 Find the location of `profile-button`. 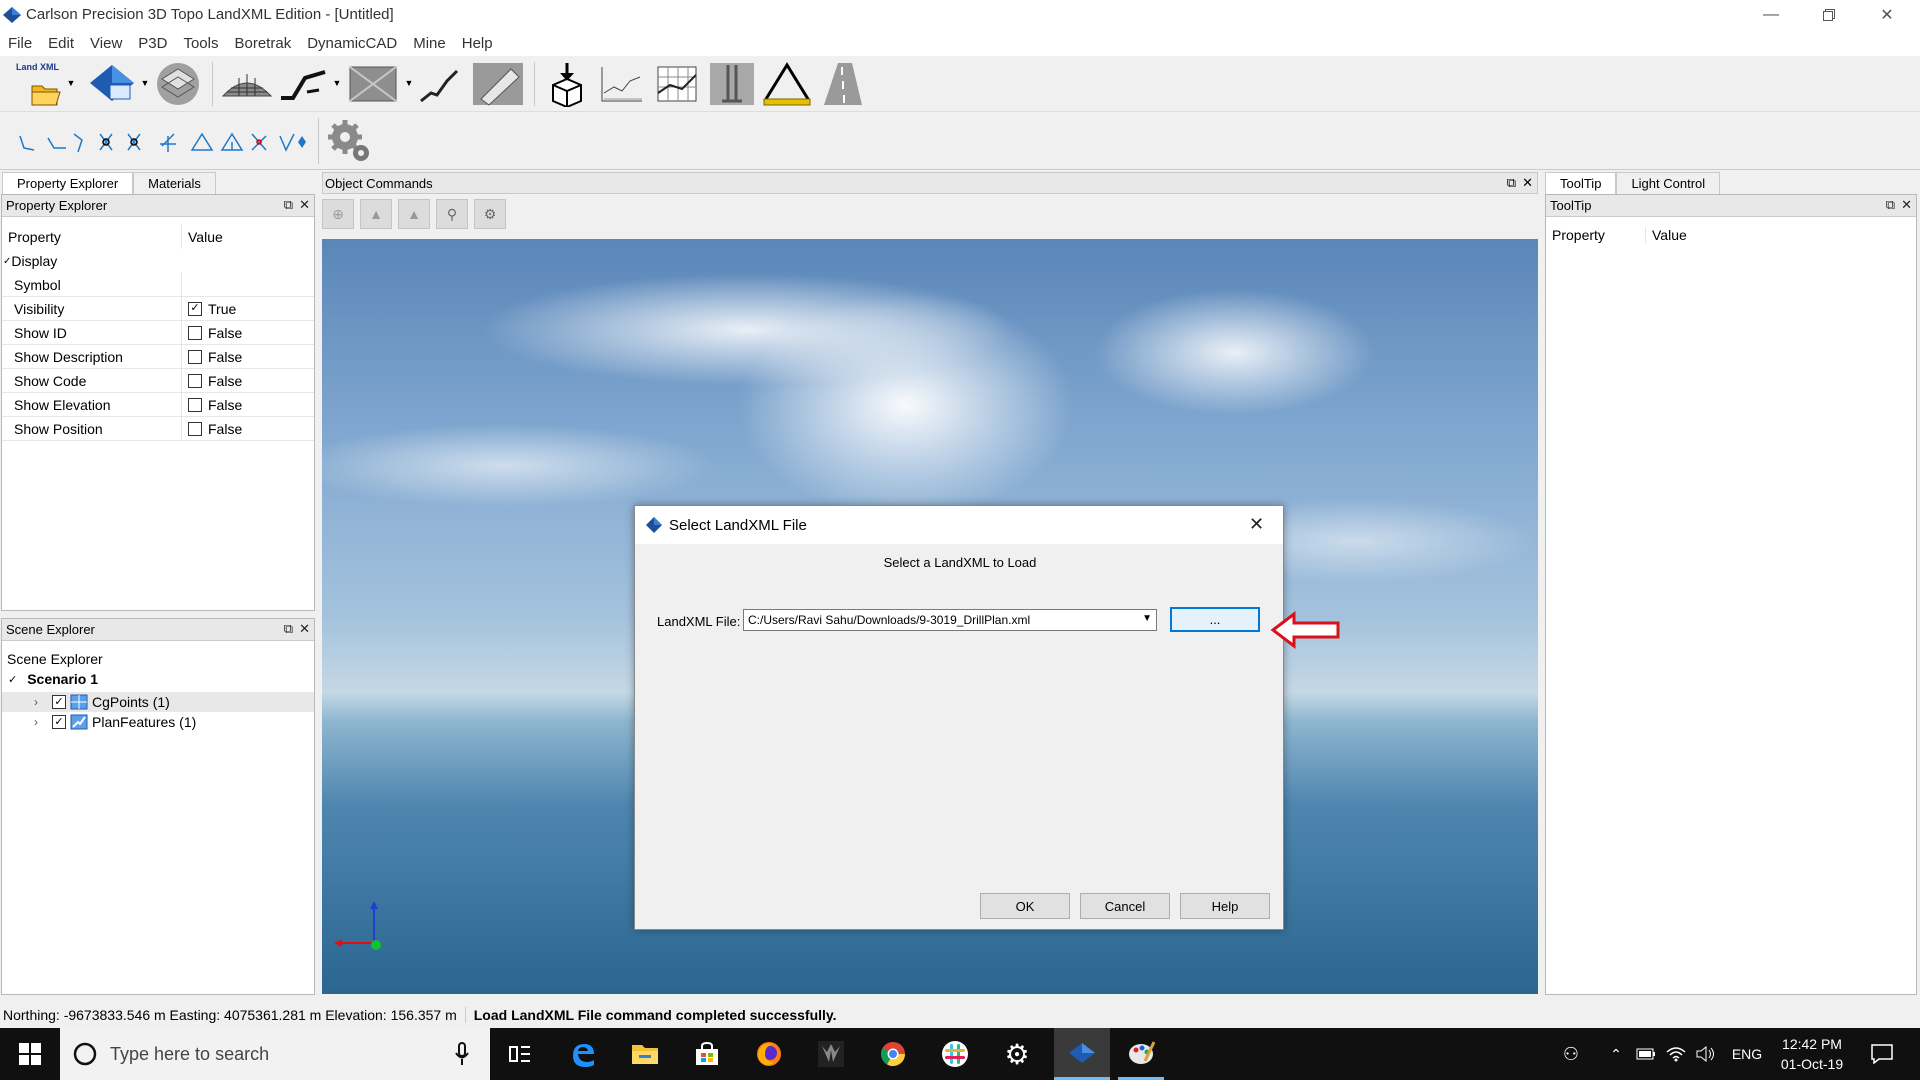

profile-button is located at coordinates (441, 84).